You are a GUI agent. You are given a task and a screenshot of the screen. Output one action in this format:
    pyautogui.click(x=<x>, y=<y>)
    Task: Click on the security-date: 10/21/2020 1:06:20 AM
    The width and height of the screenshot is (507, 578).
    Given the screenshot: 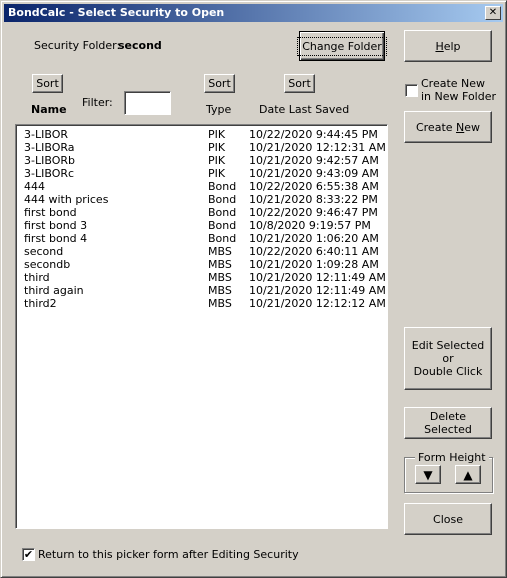 What is the action you would take?
    pyautogui.click(x=314, y=238)
    